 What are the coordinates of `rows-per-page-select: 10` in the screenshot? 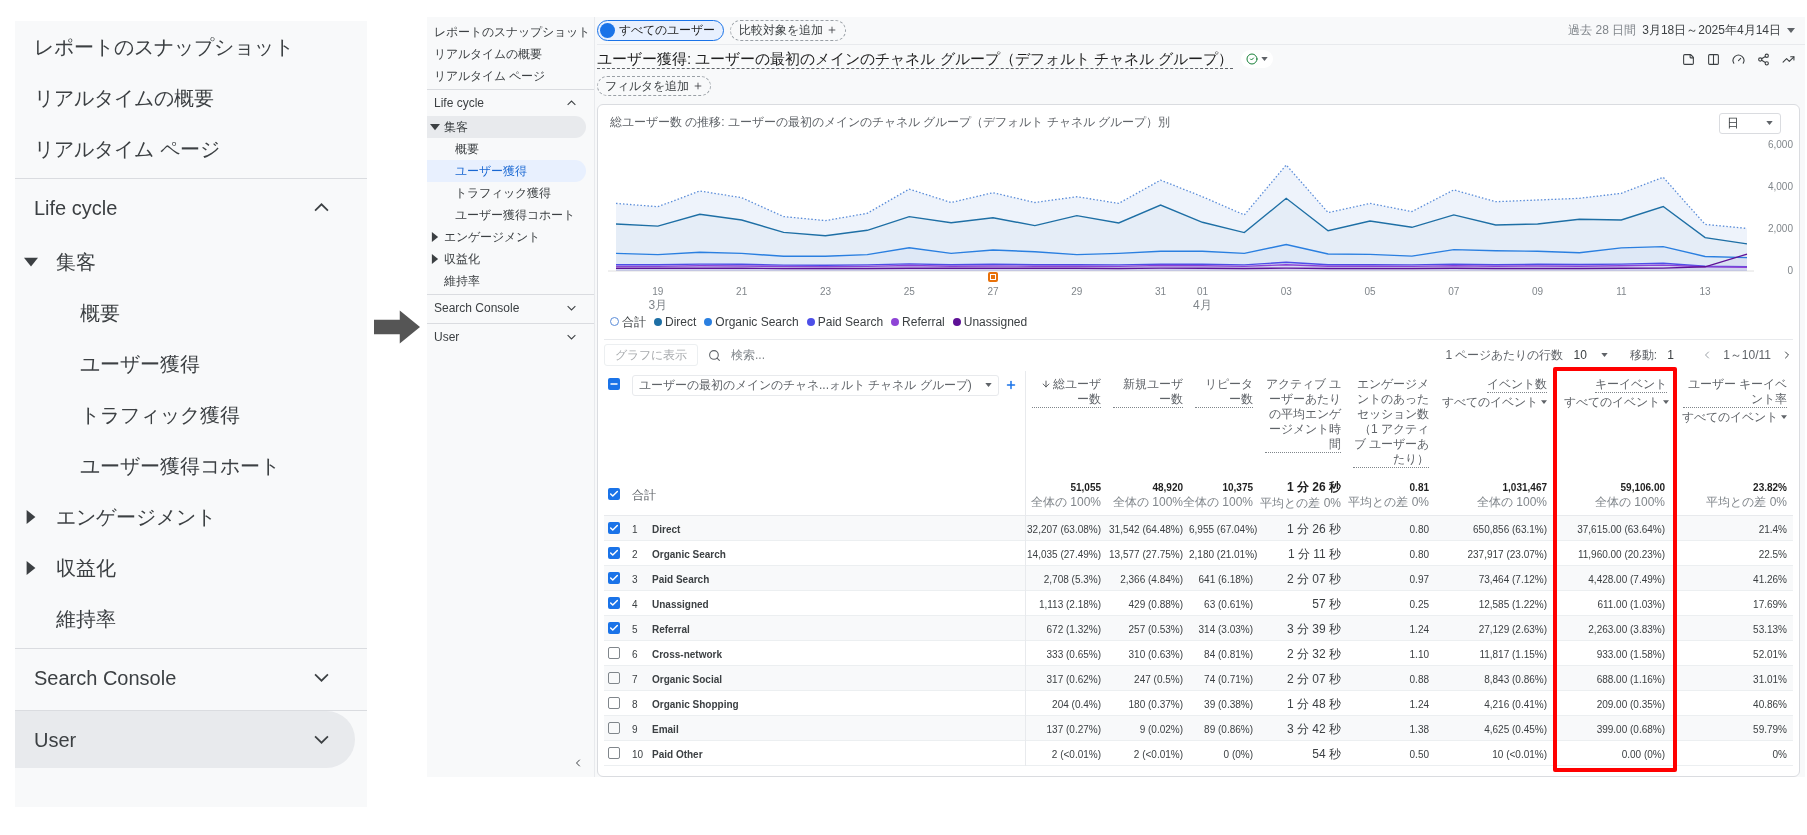 It's located at (1590, 355).